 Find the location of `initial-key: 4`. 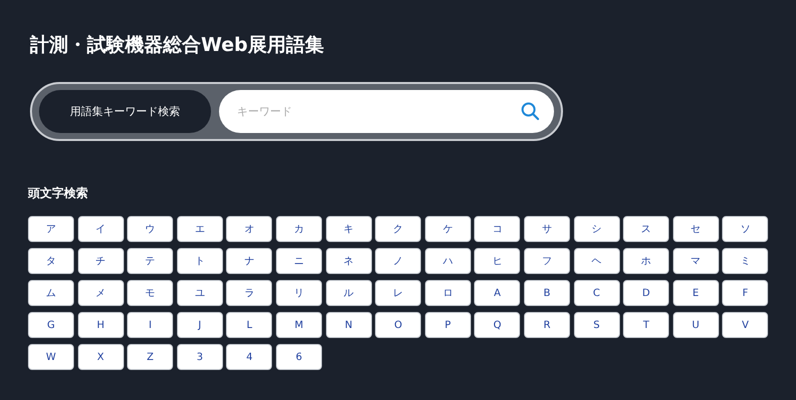

initial-key: 4 is located at coordinates (249, 357).